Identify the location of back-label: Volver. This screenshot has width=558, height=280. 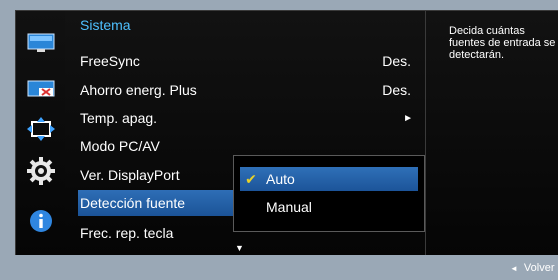
(539, 268).